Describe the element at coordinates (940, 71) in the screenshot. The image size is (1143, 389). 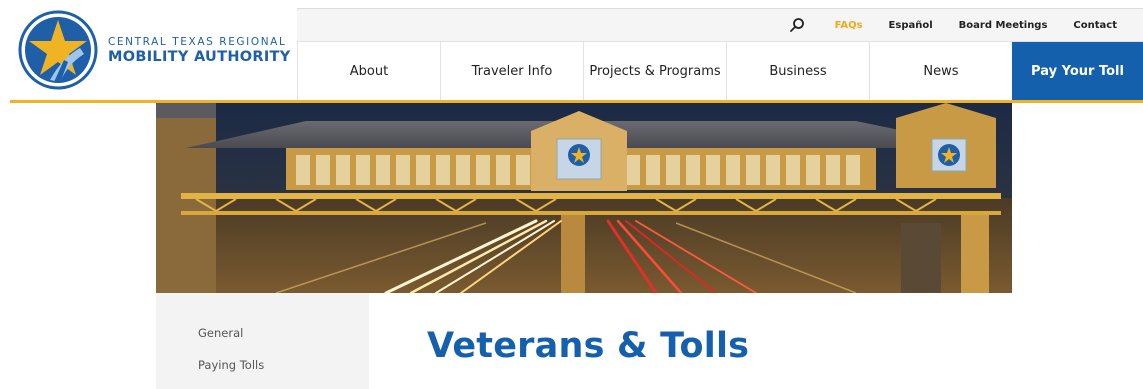
I see `nav-item-news: News` at that location.